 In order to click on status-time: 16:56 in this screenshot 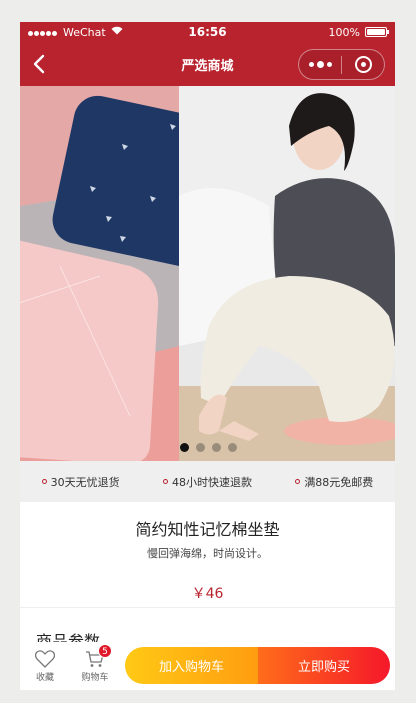, I will do `click(207, 32)`.